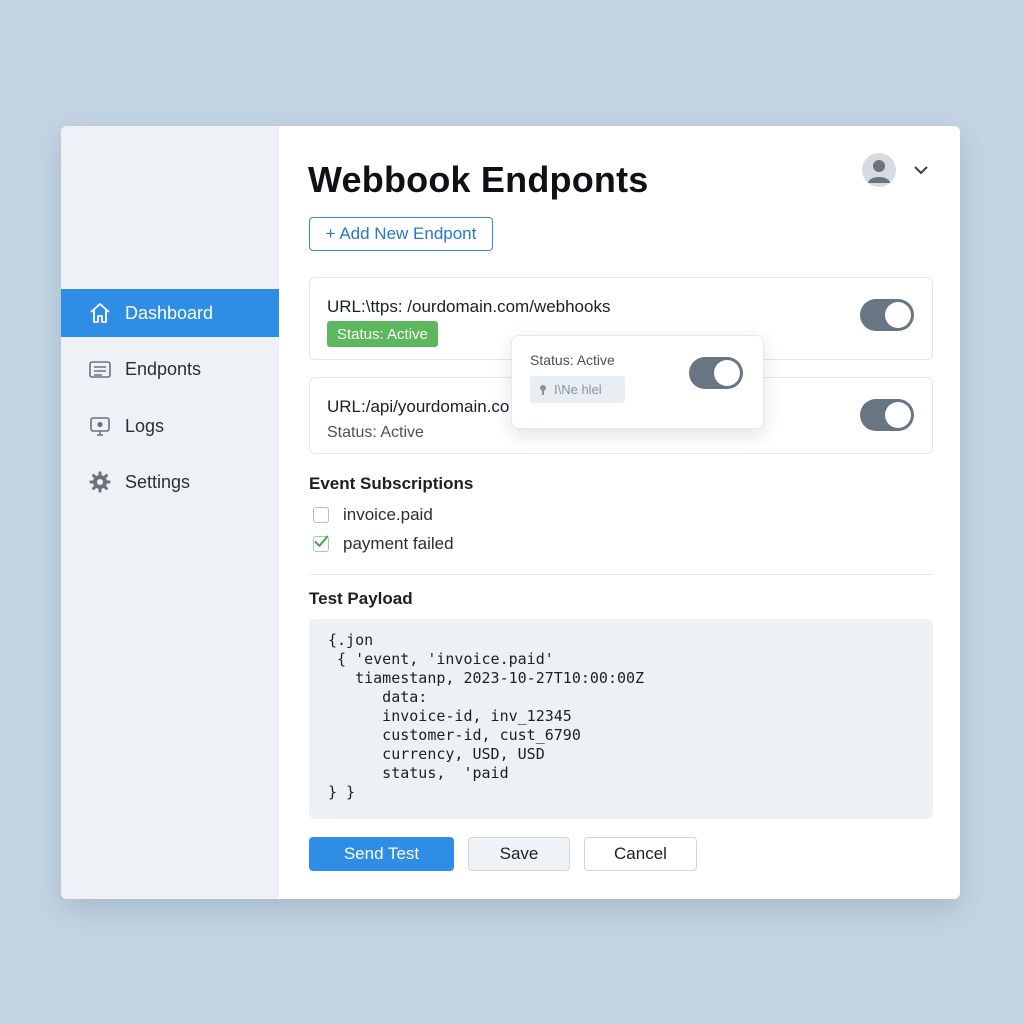 This screenshot has width=1024, height=1024. I want to click on user-menu, so click(896, 170).